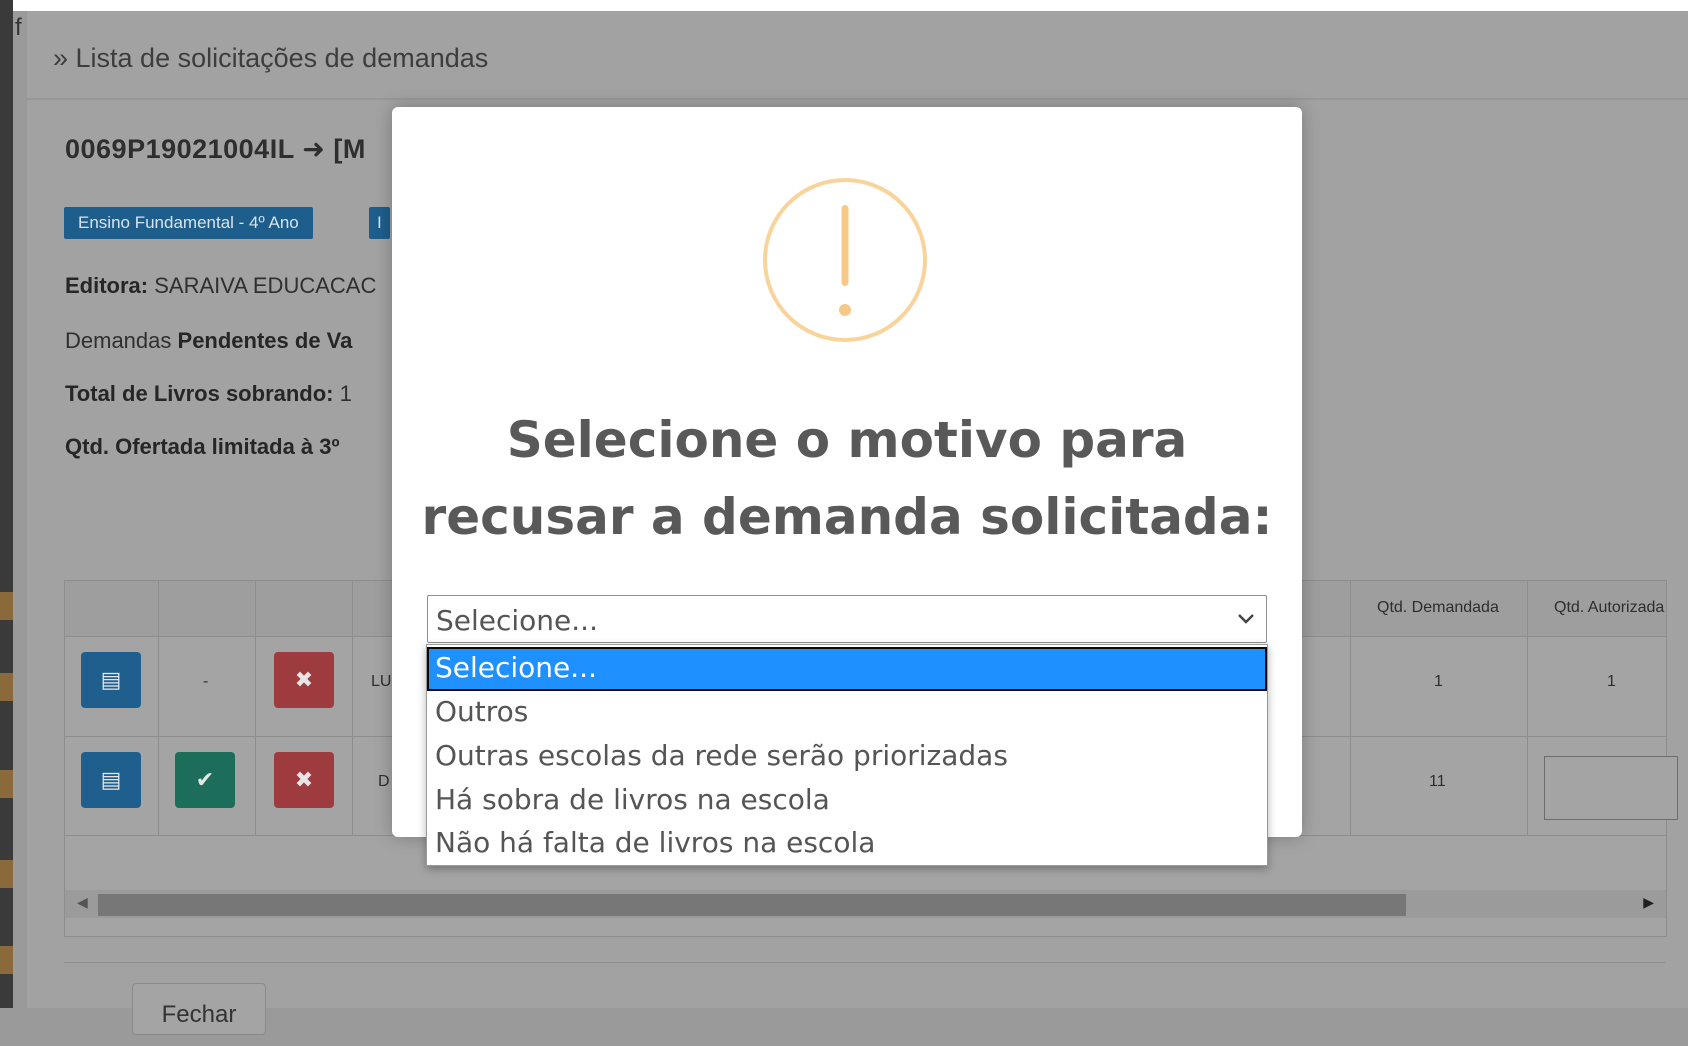  What do you see at coordinates (847, 440) in the screenshot?
I see `modal-title-line1: Selecione o motivo para` at bounding box center [847, 440].